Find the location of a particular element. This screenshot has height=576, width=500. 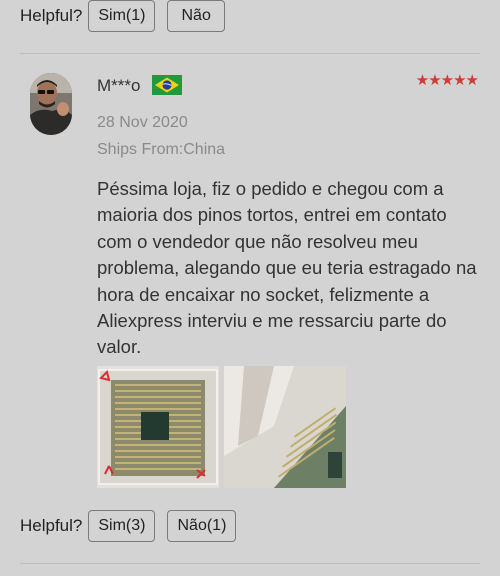

avatar is located at coordinates (51, 104).